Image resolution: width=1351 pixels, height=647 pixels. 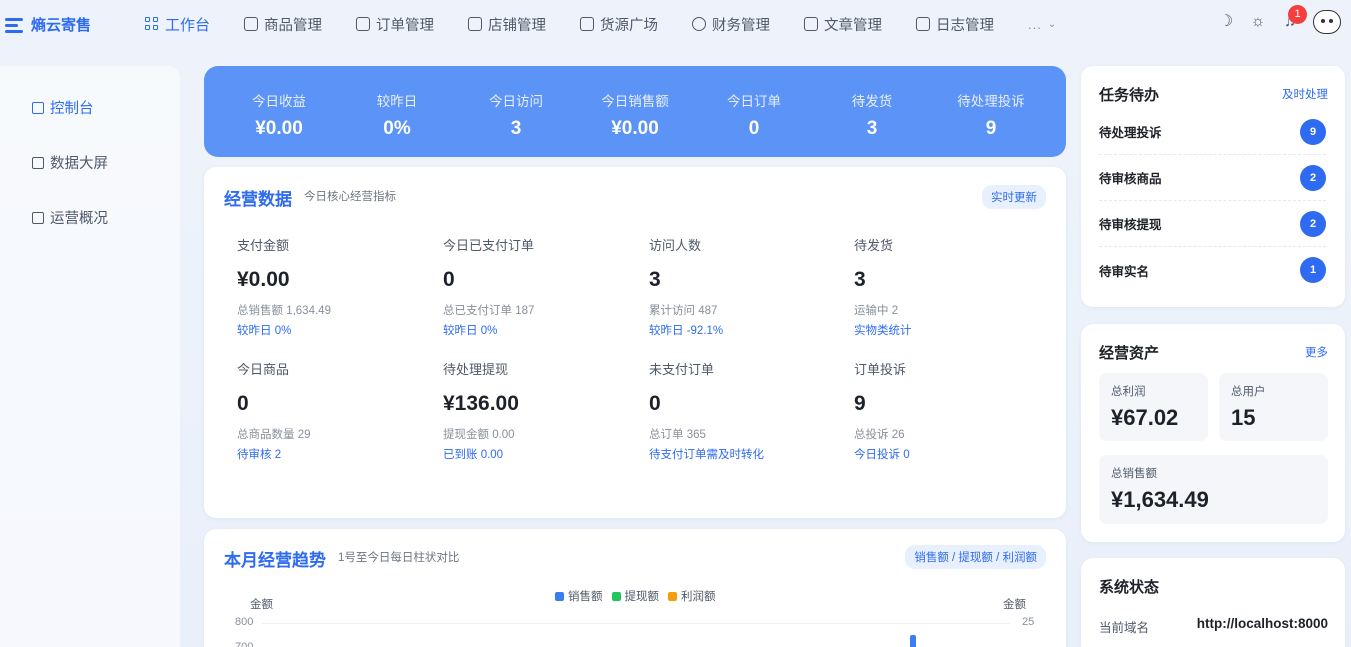 What do you see at coordinates (395, 24) in the screenshot?
I see `nav-item-orders: 订单管理` at bounding box center [395, 24].